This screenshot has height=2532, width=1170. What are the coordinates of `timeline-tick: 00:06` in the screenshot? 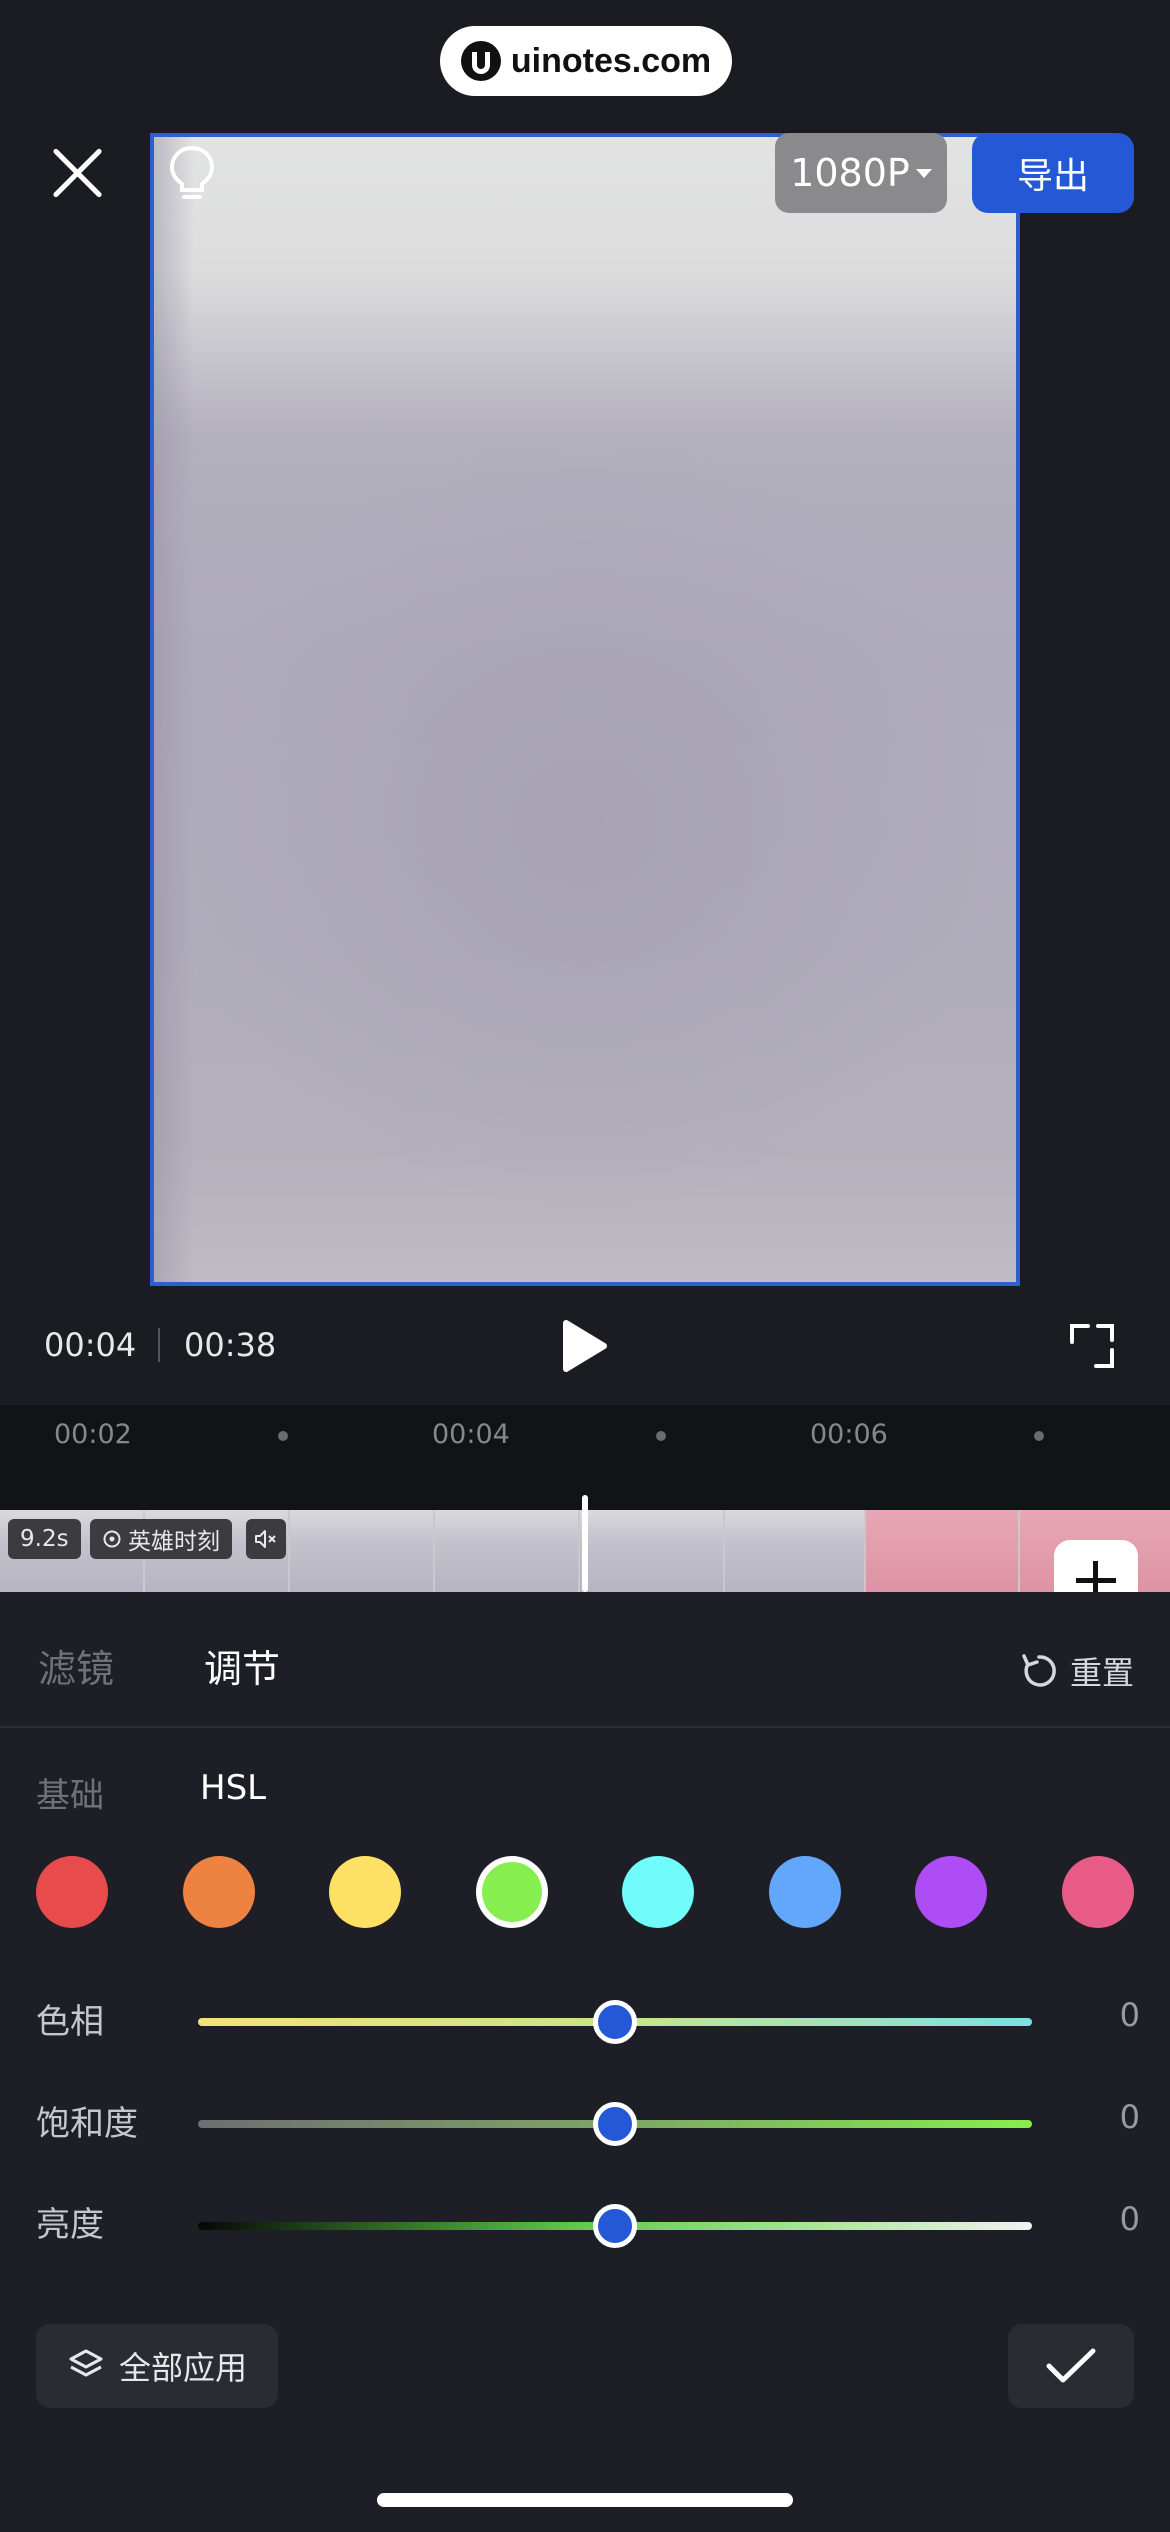 It's located at (849, 1434).